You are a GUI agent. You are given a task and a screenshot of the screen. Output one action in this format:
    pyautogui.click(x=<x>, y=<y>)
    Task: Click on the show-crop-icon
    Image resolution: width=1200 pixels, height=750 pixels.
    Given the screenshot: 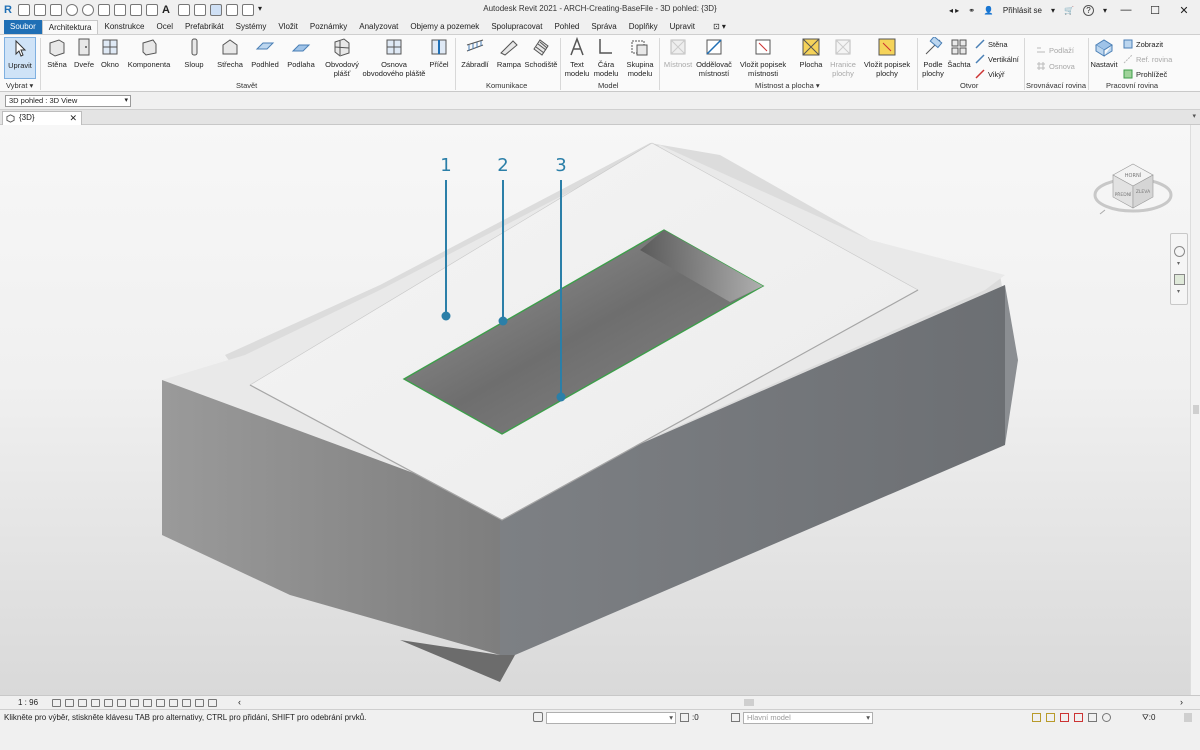 What is the action you would take?
    pyautogui.click(x=134, y=703)
    